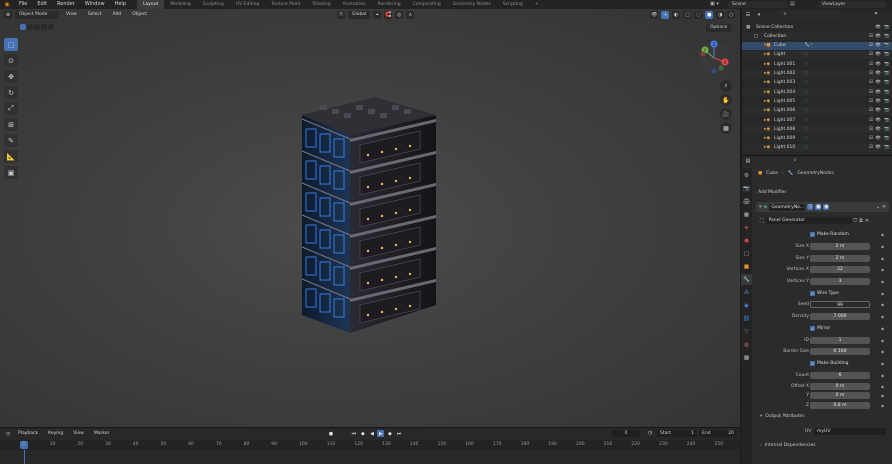 This screenshot has height=464, width=892. I want to click on view-layer-selector: ViewLayer, so click(852, 4).